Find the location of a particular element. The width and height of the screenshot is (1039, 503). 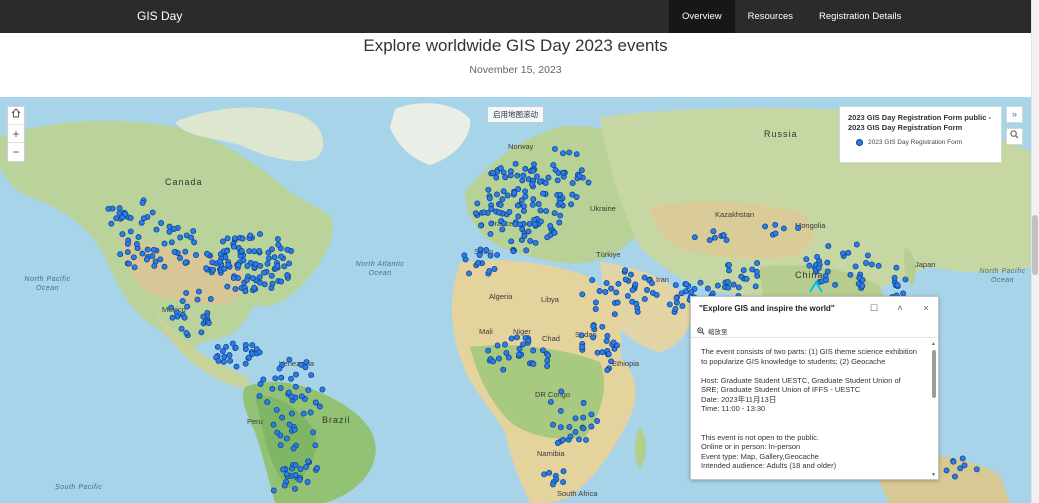

page-scrollbar-thumb is located at coordinates (1035, 245).